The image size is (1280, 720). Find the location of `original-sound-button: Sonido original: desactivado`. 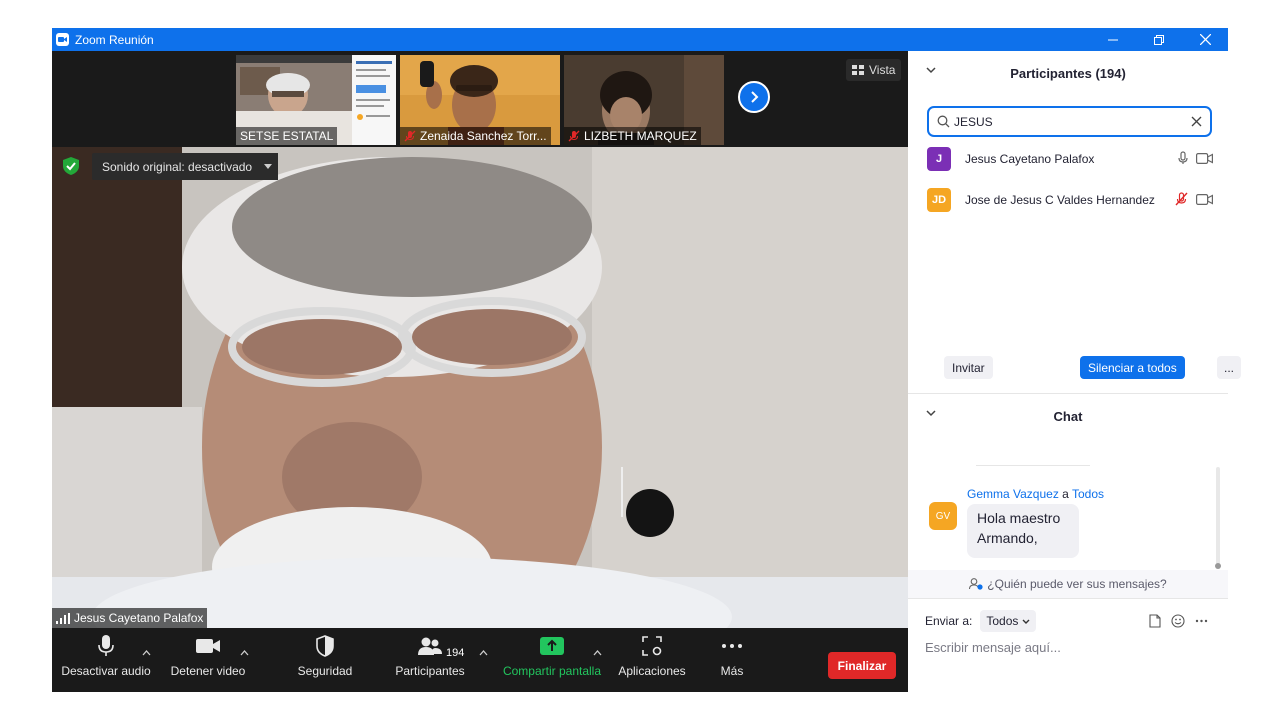

original-sound-button: Sonido original: desactivado is located at coordinates (177, 166).